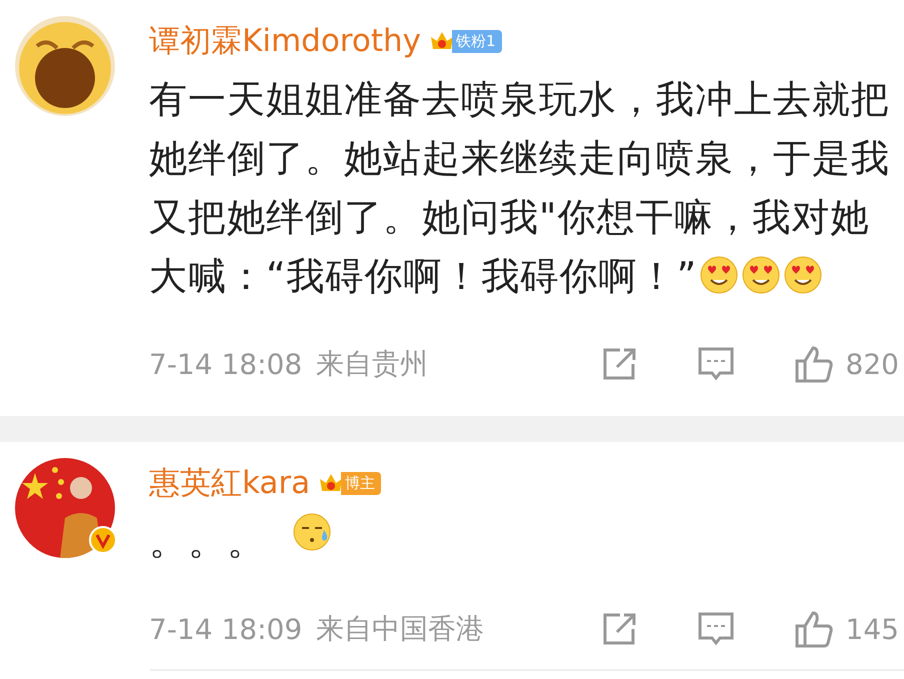 Image resolution: width=904 pixels, height=679 pixels. What do you see at coordinates (477, 41) in the screenshot?
I see `fan-badge: 铁粉1` at bounding box center [477, 41].